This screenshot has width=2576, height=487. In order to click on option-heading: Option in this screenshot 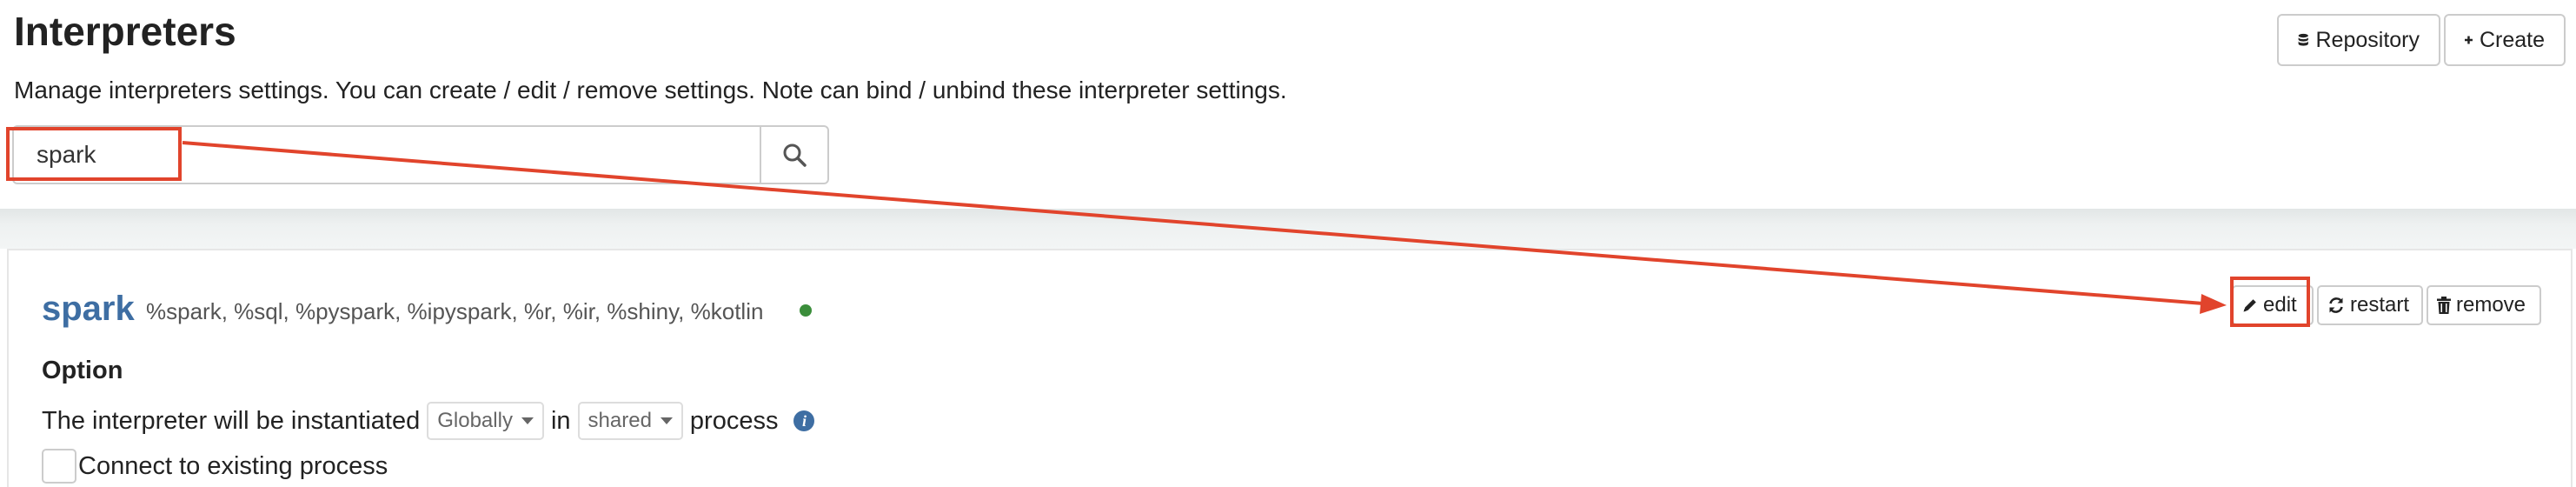, I will do `click(82, 370)`.